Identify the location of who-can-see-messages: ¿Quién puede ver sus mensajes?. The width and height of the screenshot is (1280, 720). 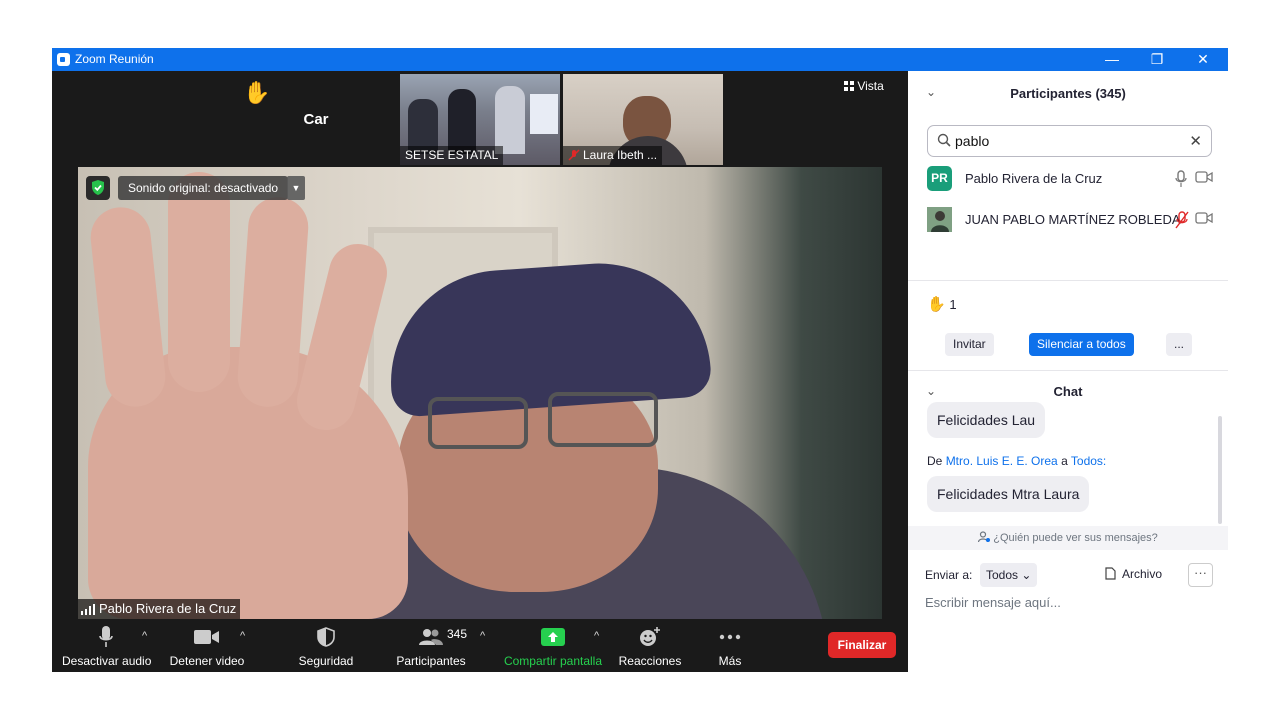
(1068, 538).